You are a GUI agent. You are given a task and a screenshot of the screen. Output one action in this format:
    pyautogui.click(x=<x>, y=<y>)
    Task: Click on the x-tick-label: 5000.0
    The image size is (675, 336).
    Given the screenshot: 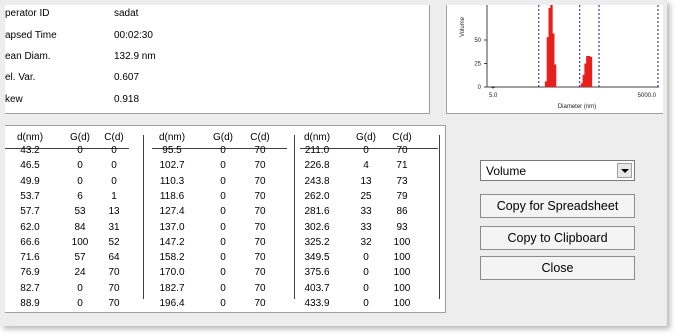 What is the action you would take?
    pyautogui.click(x=647, y=96)
    